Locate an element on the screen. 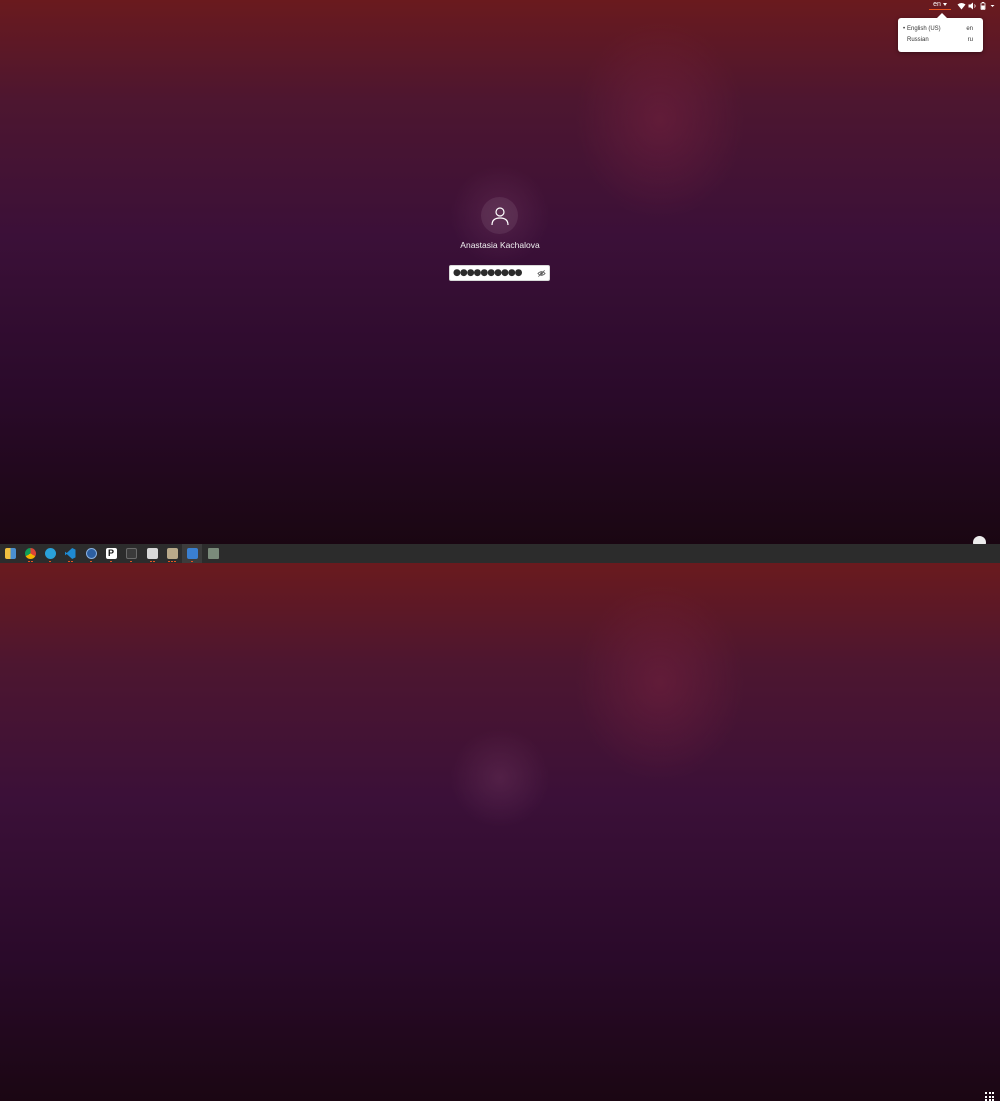 The height and width of the screenshot is (1101, 1000). user-icon is located at coordinates (499, 215).